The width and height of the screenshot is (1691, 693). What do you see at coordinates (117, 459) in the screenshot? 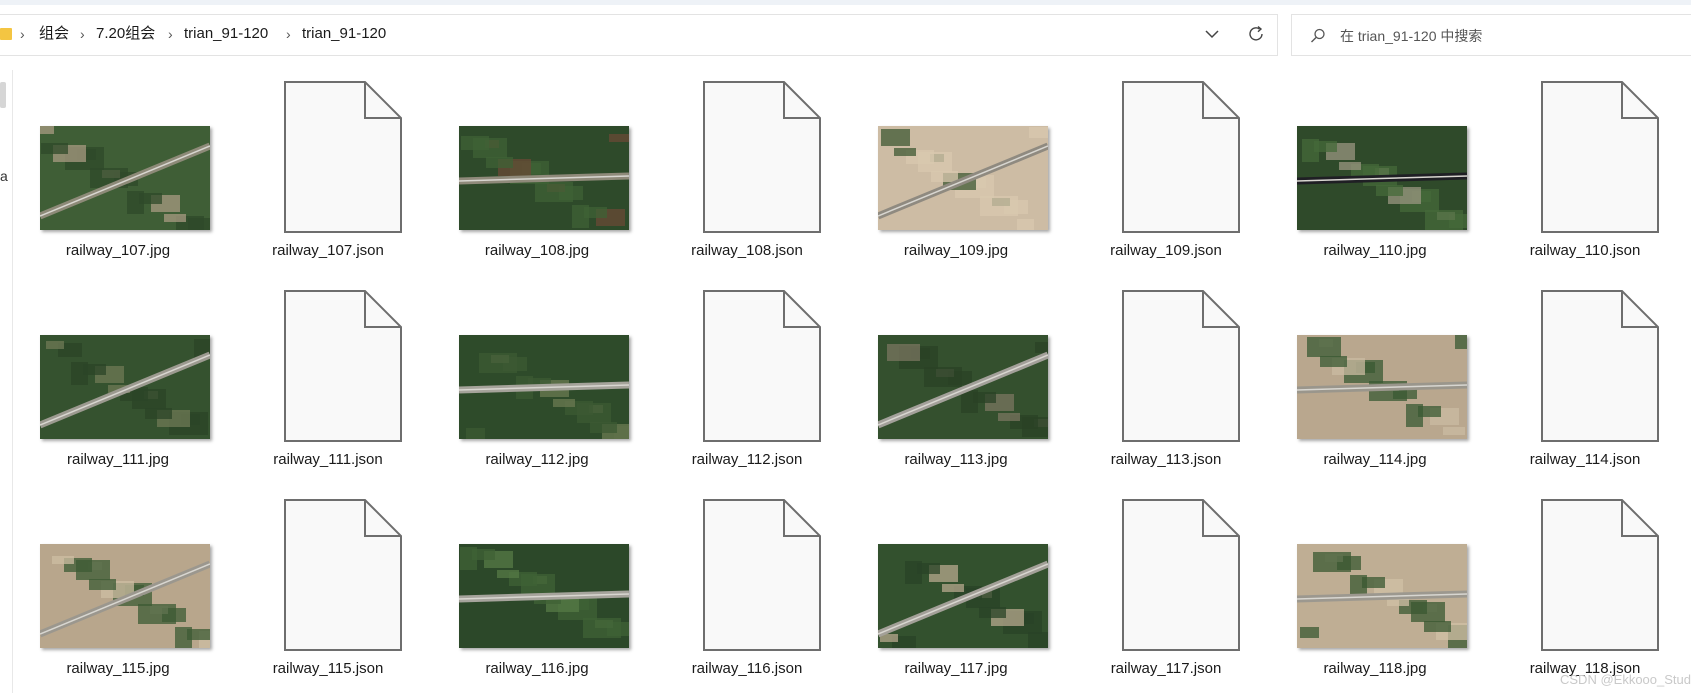
I see `file-name-label: railway_111.jpg` at bounding box center [117, 459].